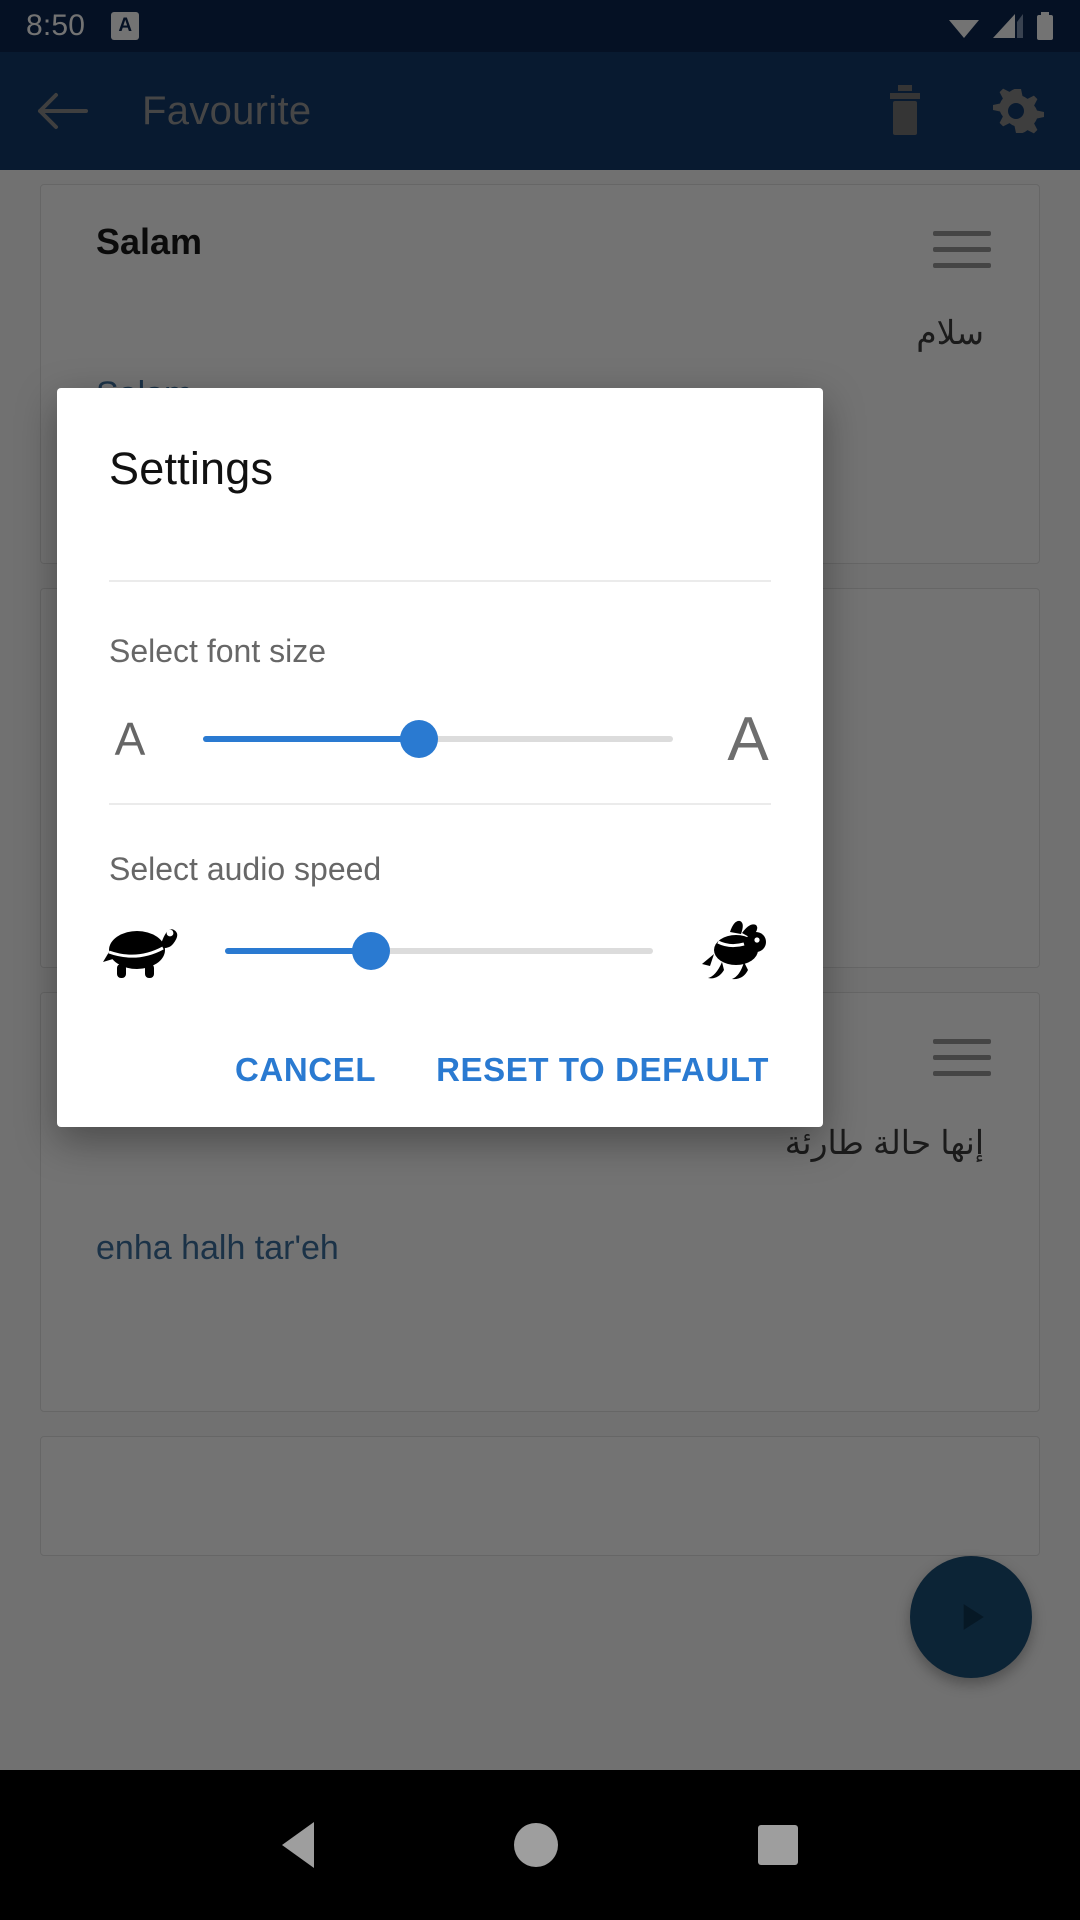  I want to click on audio-speed-label: Select audio speed, so click(245, 869).